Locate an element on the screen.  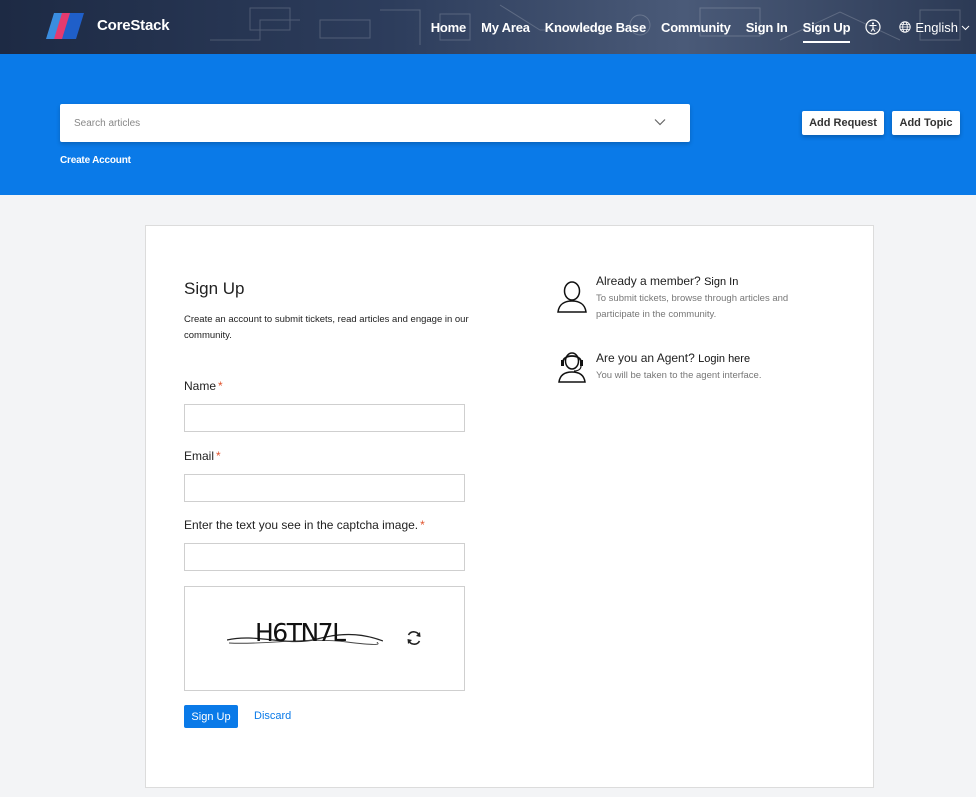
sign-up-button: Sign Up is located at coordinates (211, 716).